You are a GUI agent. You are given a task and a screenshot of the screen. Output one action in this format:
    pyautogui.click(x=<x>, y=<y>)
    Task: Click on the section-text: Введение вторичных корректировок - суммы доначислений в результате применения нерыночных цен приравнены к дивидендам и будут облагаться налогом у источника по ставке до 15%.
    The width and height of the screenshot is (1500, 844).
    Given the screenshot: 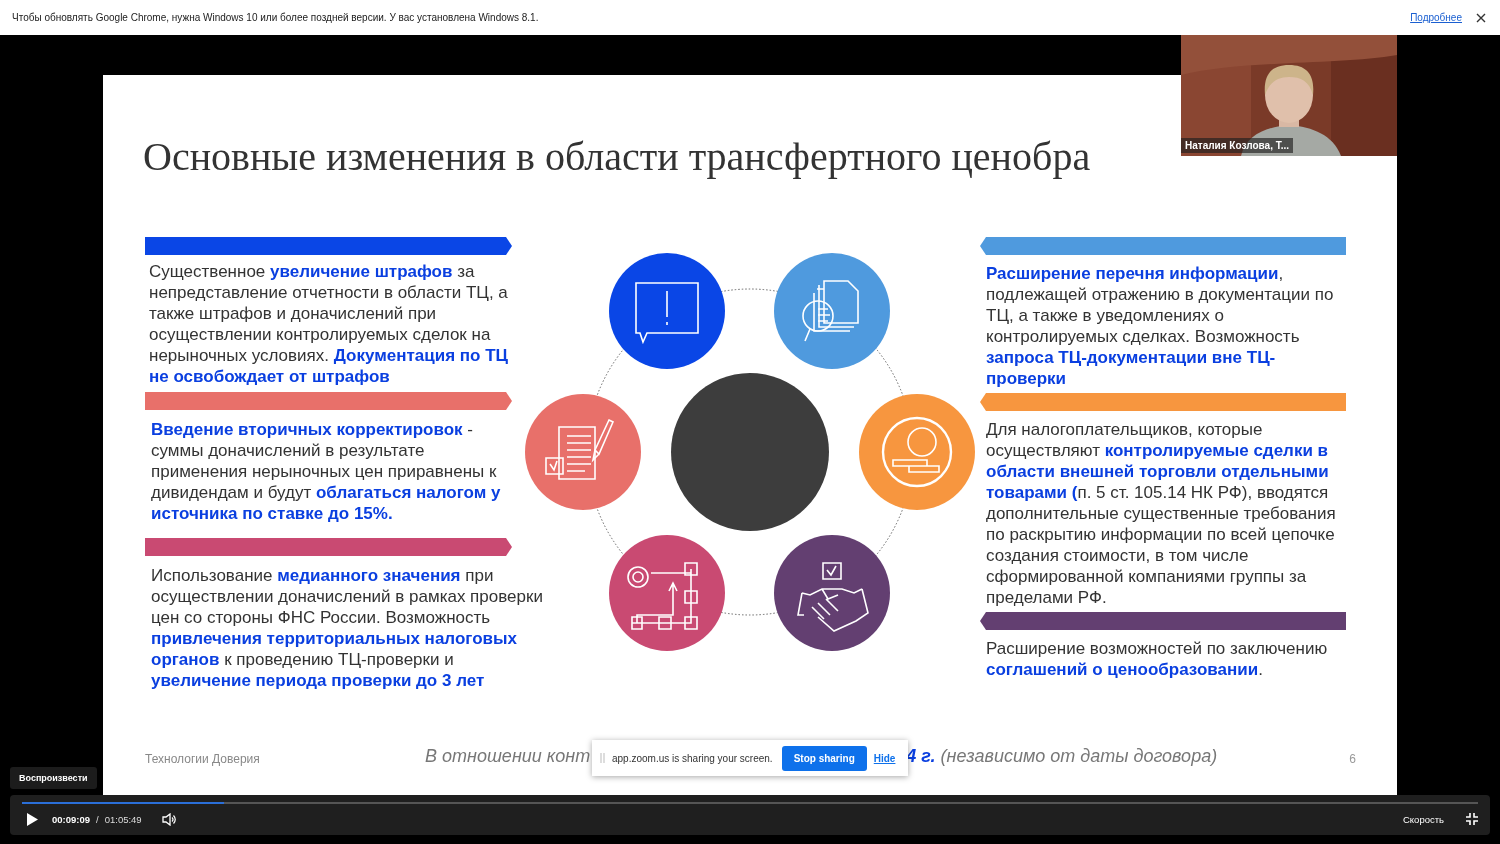 What is the action you would take?
    pyautogui.click(x=326, y=471)
    